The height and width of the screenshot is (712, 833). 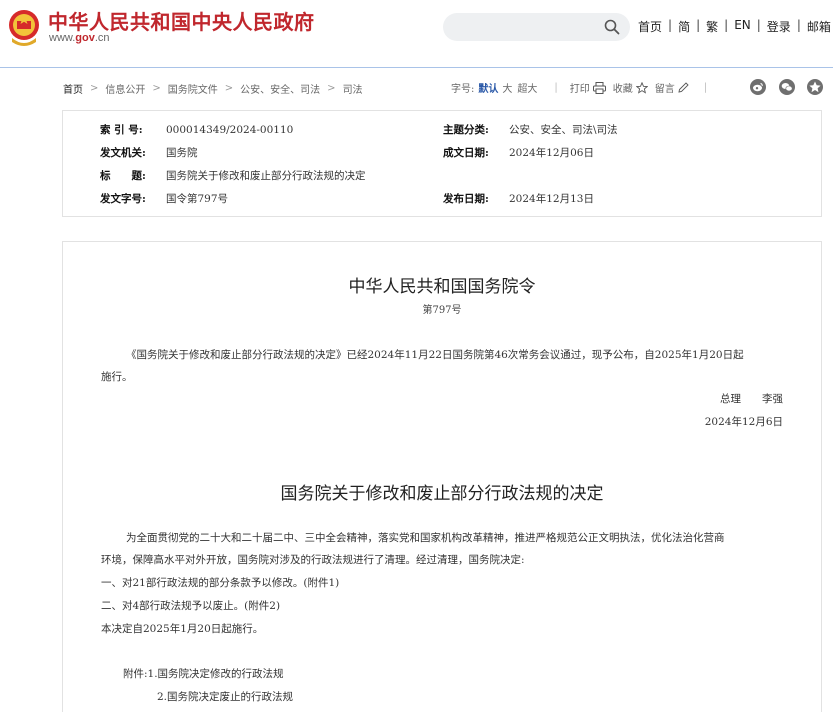 What do you see at coordinates (742, 26) in the screenshot?
I see `nav-english: EN` at bounding box center [742, 26].